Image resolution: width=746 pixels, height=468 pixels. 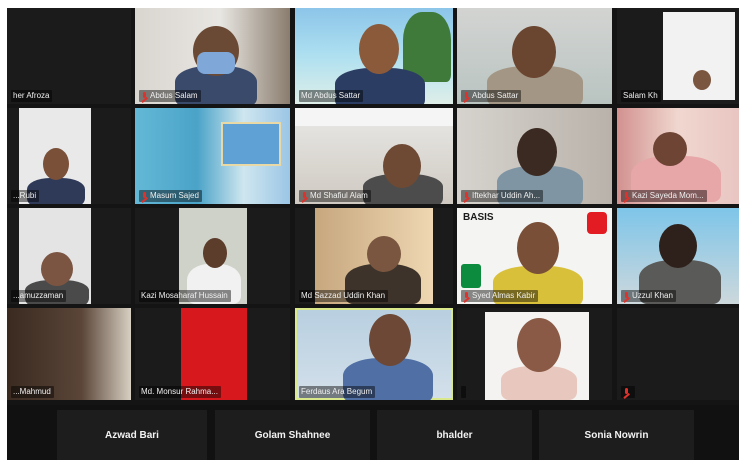 What do you see at coordinates (374, 156) in the screenshot?
I see `participant-tile: Md Shafiul Alam` at bounding box center [374, 156].